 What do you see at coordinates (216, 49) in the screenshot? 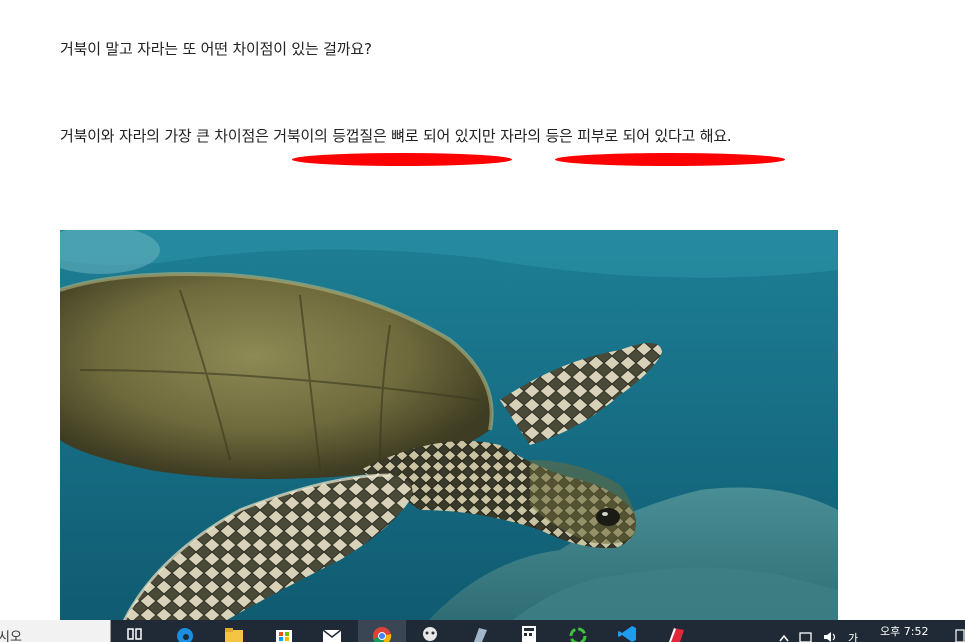
I see `paragraph-question: 거북이 말고 자라는 또 어떤 차이점이 있는 걸까요?` at bounding box center [216, 49].